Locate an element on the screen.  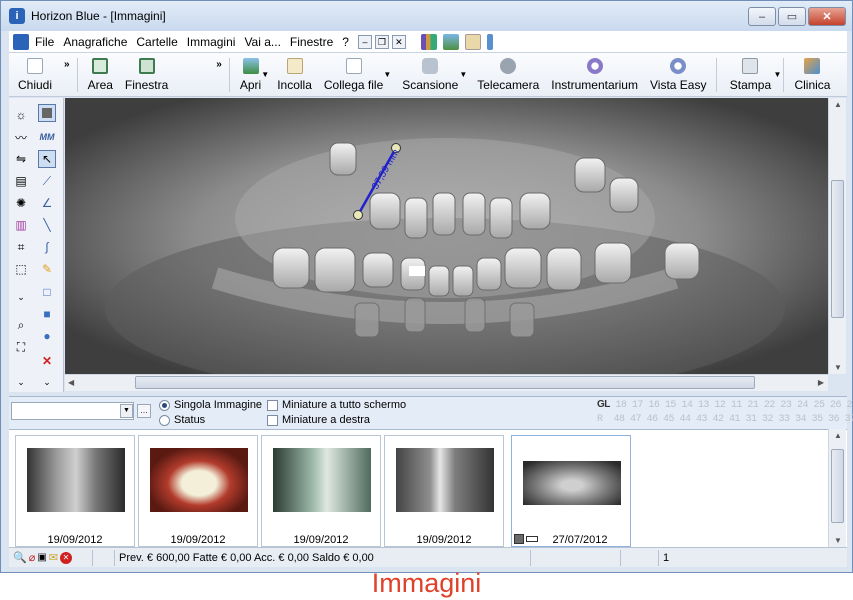
open-dropdown-arrow: ▼ is located at coordinates (265, 74).